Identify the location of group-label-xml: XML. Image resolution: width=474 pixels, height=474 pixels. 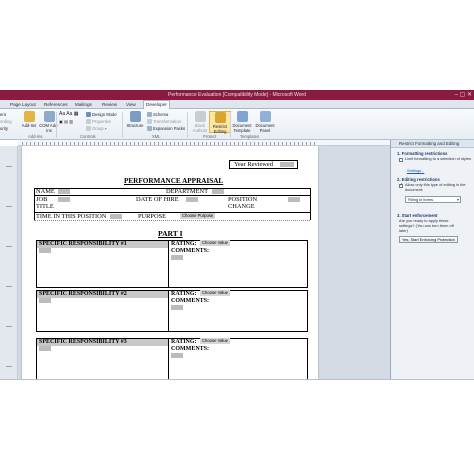
(156, 136).